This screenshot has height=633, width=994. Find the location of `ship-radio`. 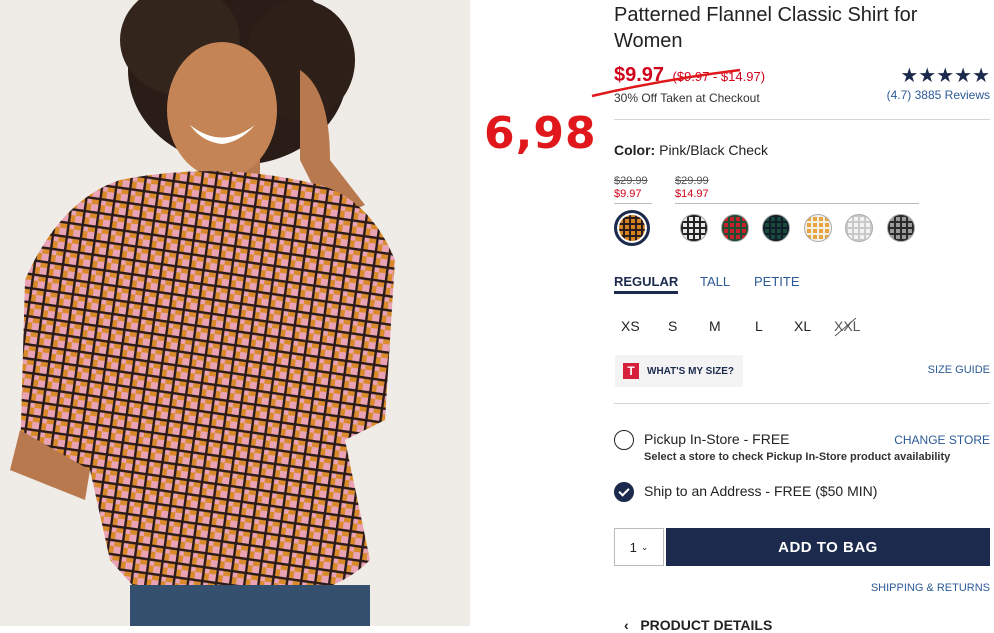

ship-radio is located at coordinates (624, 492).